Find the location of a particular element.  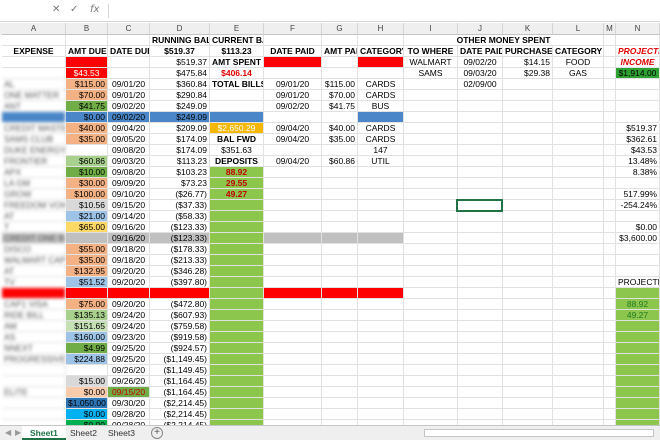

horizontal-scrollbar is located at coordinates (539, 433).